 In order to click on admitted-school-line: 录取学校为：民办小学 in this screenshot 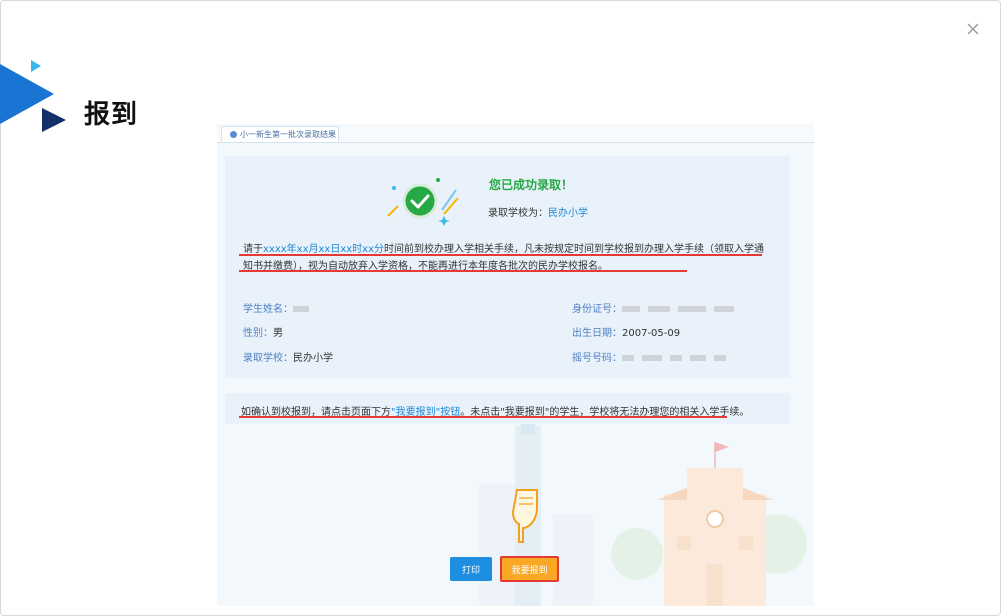, I will do `click(538, 211)`.